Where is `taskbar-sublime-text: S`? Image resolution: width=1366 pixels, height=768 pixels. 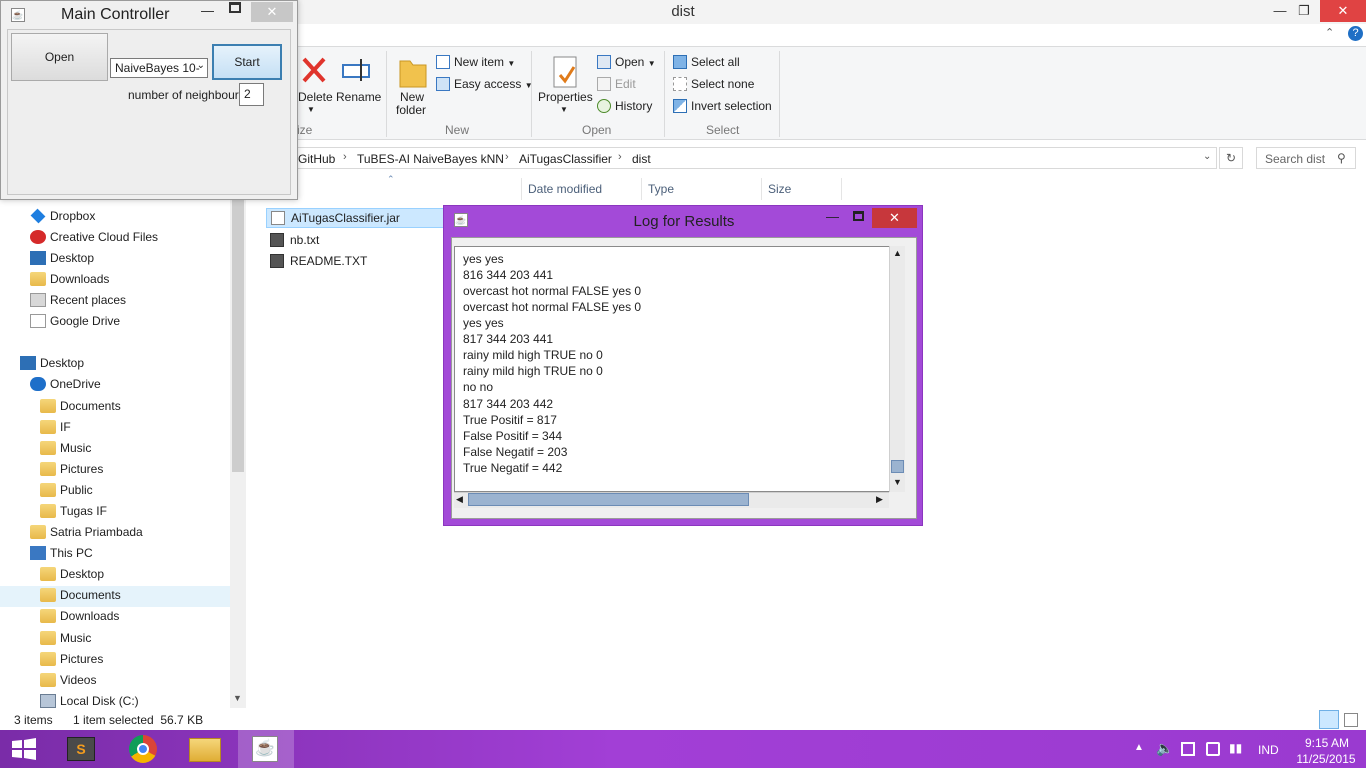 taskbar-sublime-text: S is located at coordinates (82, 749).